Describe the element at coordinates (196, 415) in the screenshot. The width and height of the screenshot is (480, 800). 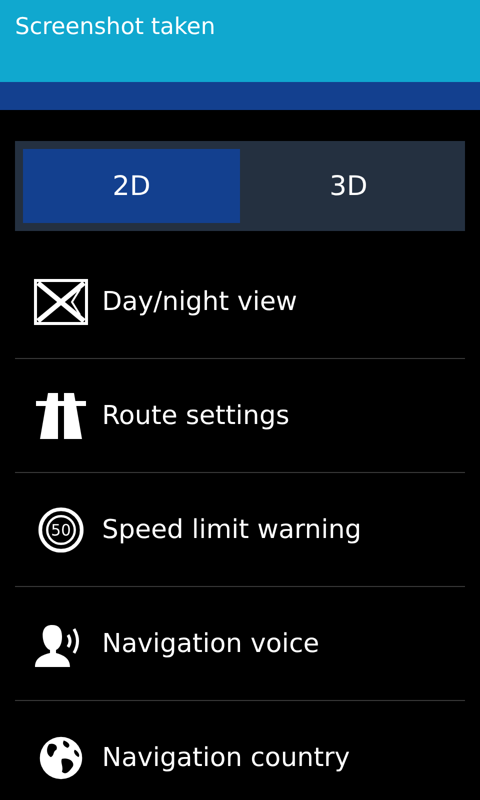
I see `item-label: Route settings` at that location.